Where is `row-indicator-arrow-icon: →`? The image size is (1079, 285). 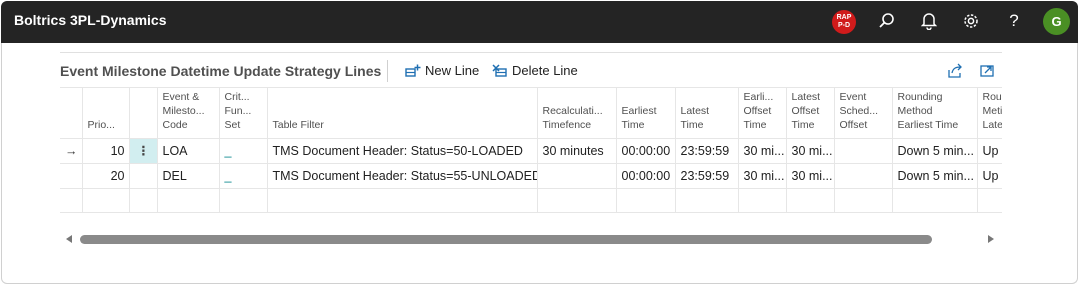
row-indicator-arrow-icon: → is located at coordinates (71, 151).